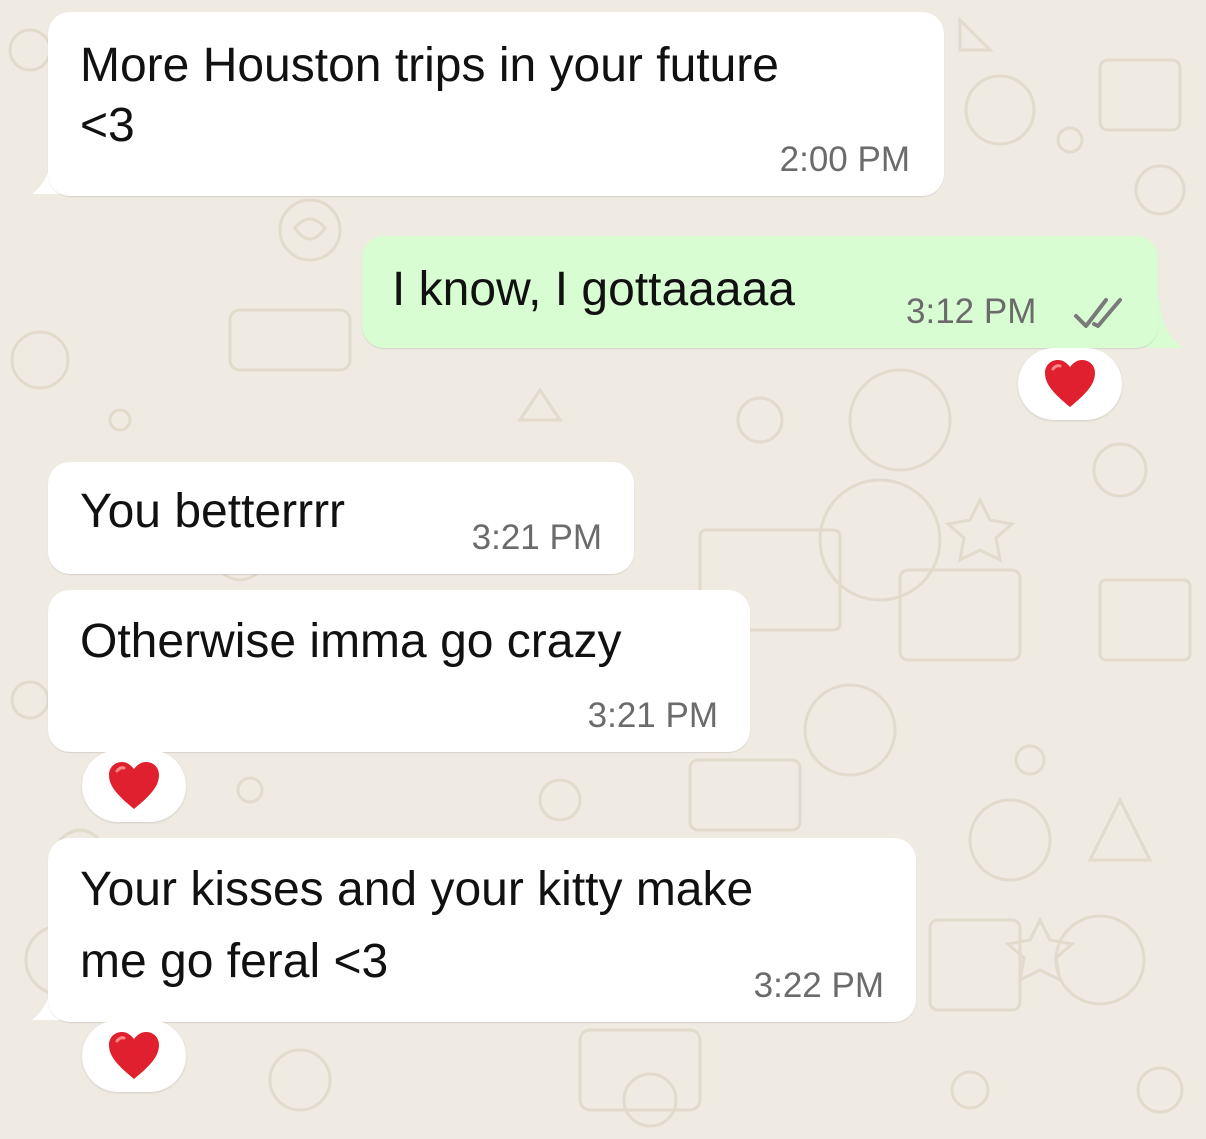 This screenshot has width=1206, height=1139. I want to click on message-text-line: I know, I gottaaaaa, so click(593, 289).